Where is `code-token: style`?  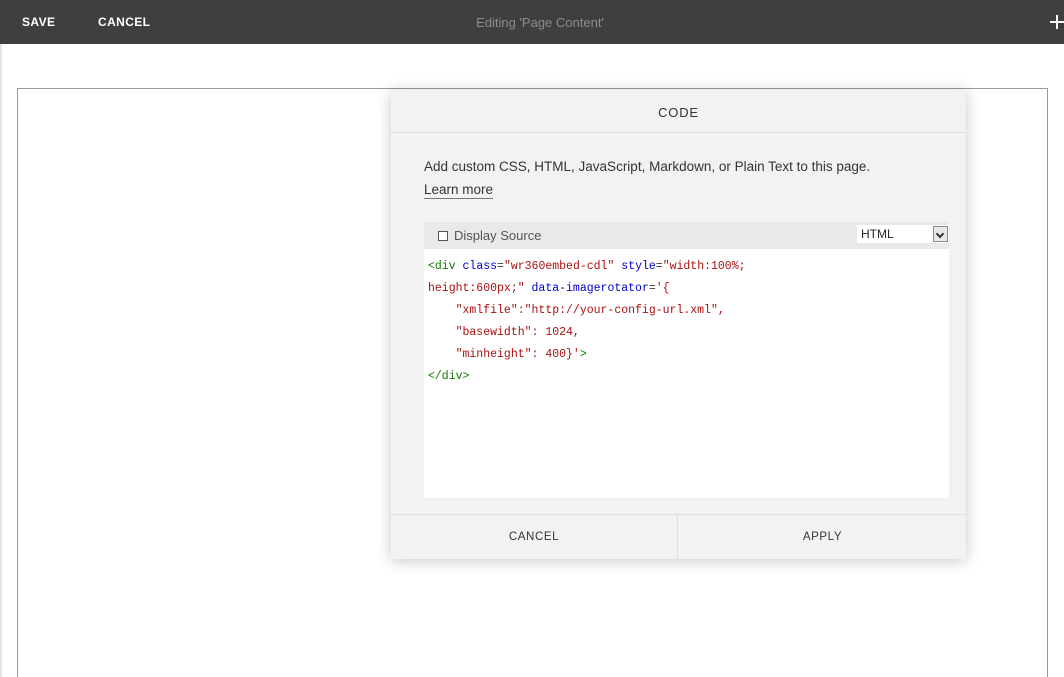
code-token: style is located at coordinates (635, 266).